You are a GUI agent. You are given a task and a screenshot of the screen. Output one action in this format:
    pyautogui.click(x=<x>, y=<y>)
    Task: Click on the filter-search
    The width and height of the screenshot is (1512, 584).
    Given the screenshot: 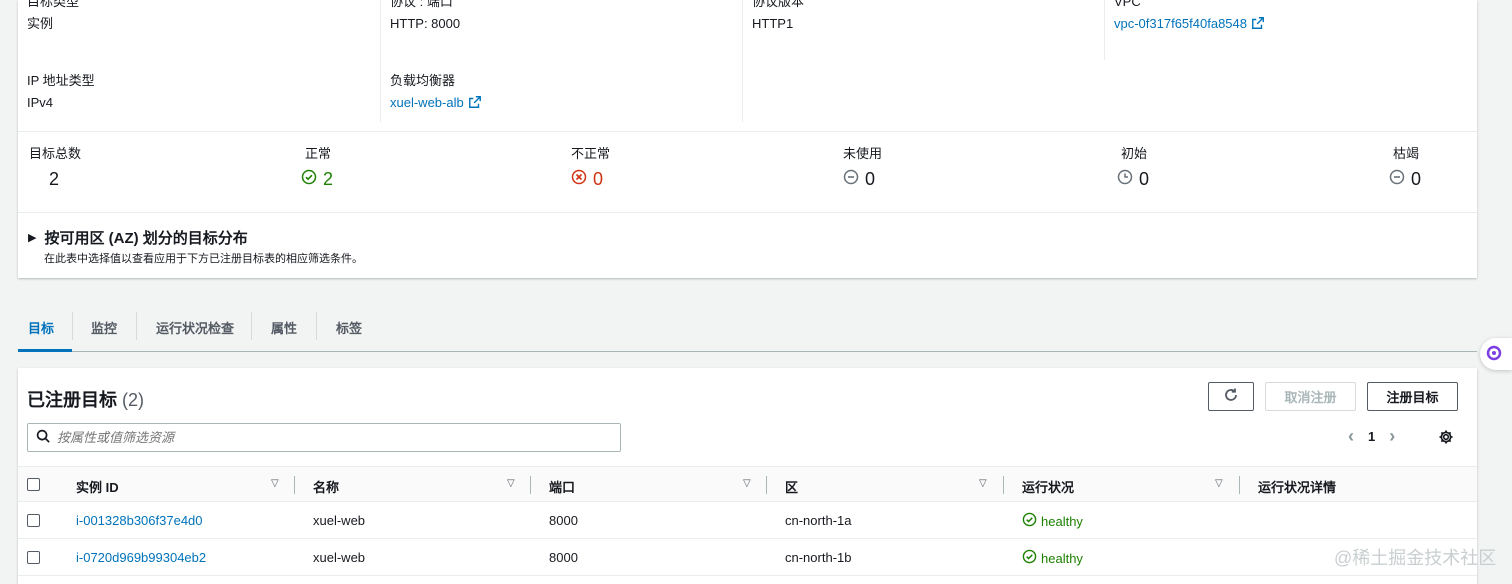 What is the action you would take?
    pyautogui.click(x=324, y=437)
    